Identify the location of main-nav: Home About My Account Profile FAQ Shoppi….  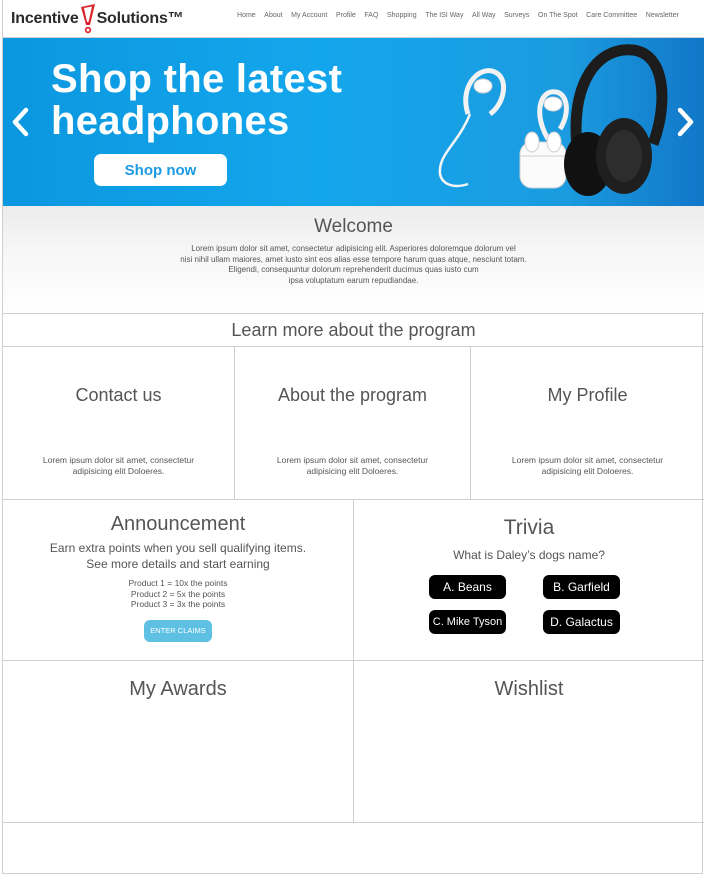
(462, 15).